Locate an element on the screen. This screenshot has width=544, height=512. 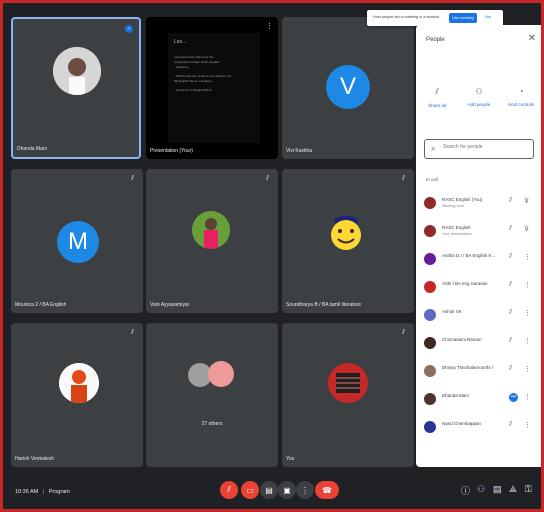
more-options-button: ⋮ is located at coordinates (305, 490).